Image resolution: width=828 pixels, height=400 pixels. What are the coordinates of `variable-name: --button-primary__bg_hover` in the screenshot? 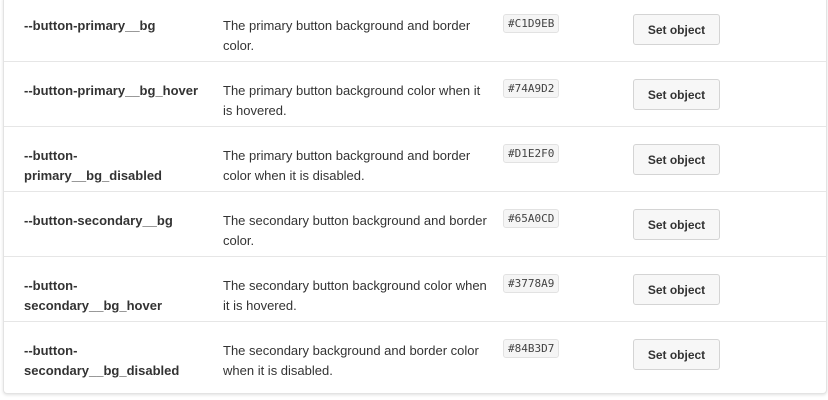 It's located at (111, 90).